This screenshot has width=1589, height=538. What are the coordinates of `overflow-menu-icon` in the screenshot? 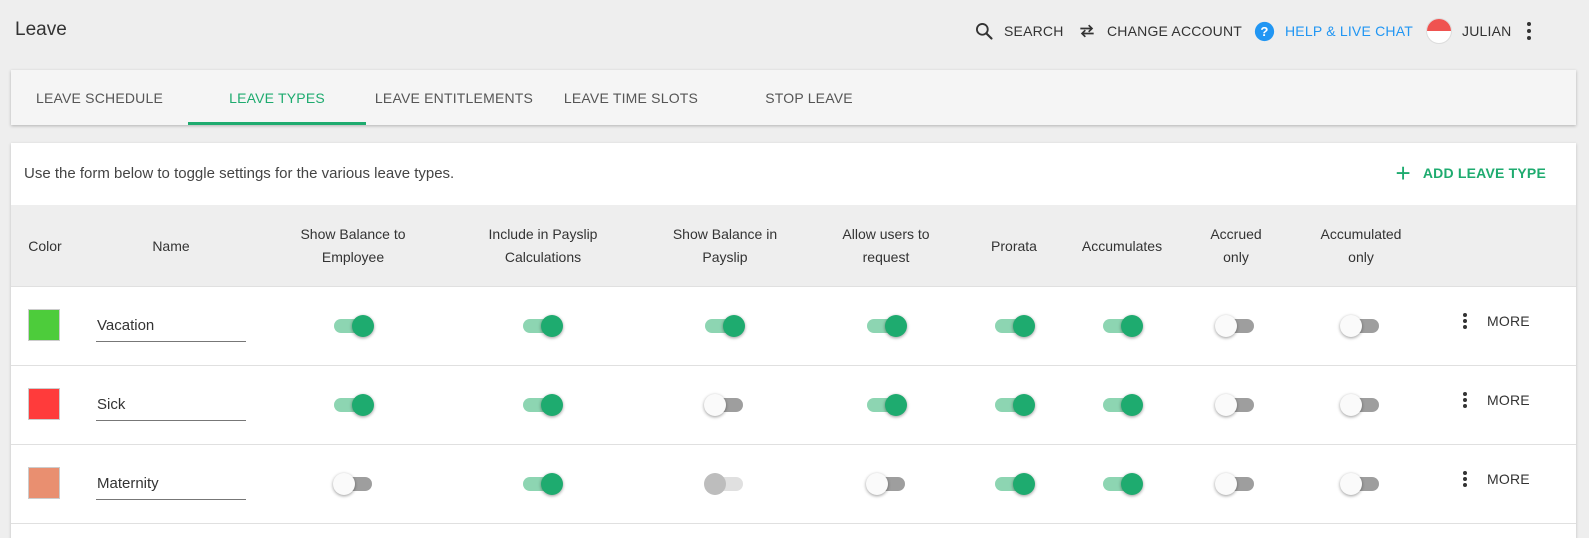 It's located at (1529, 31).